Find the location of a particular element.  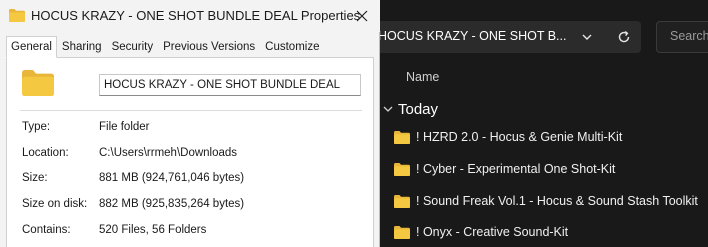

type-value: File folder is located at coordinates (124, 127).